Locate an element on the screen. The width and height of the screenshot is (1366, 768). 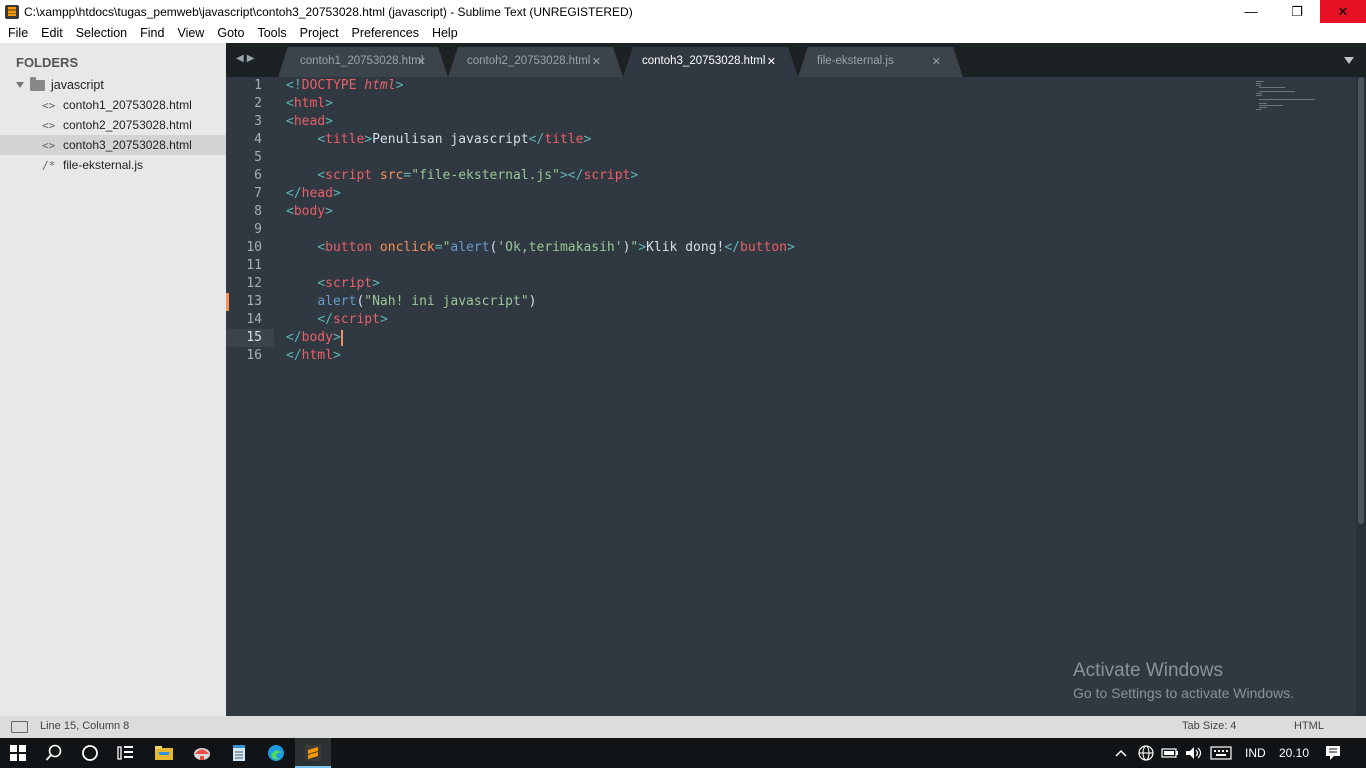
tab-file-eksternal: file-eksternal.js ✕ is located at coordinates (880, 62).